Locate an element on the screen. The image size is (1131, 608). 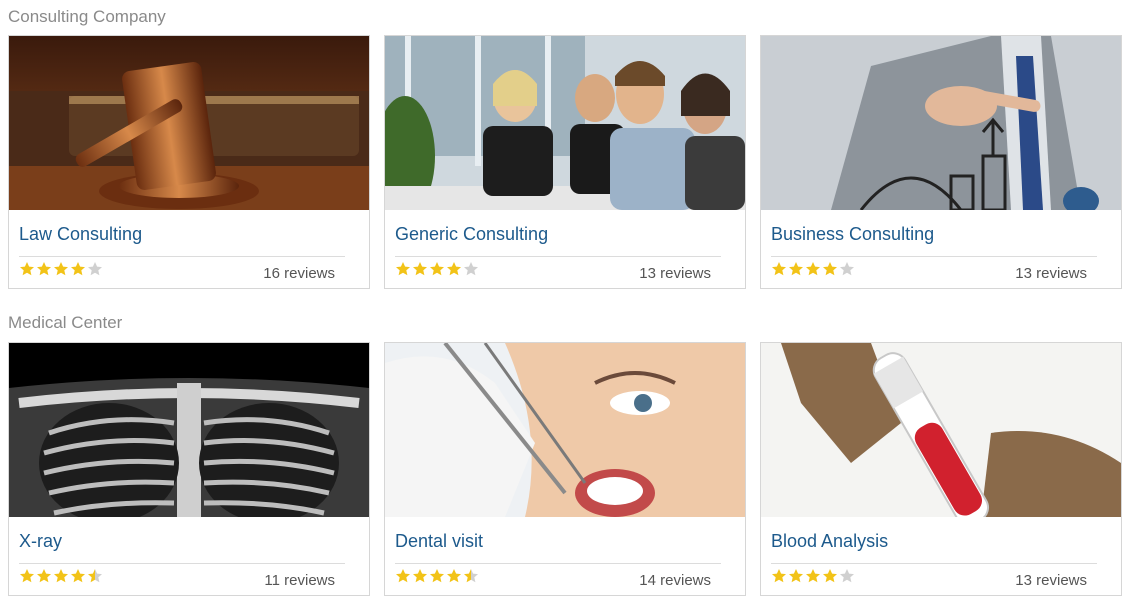
card-title-link: Generic Consulting is located at coordinates (471, 234).